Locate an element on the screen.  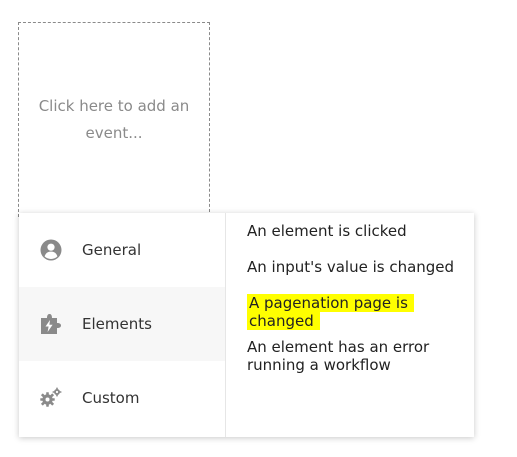
category-general: General is located at coordinates (122, 250).